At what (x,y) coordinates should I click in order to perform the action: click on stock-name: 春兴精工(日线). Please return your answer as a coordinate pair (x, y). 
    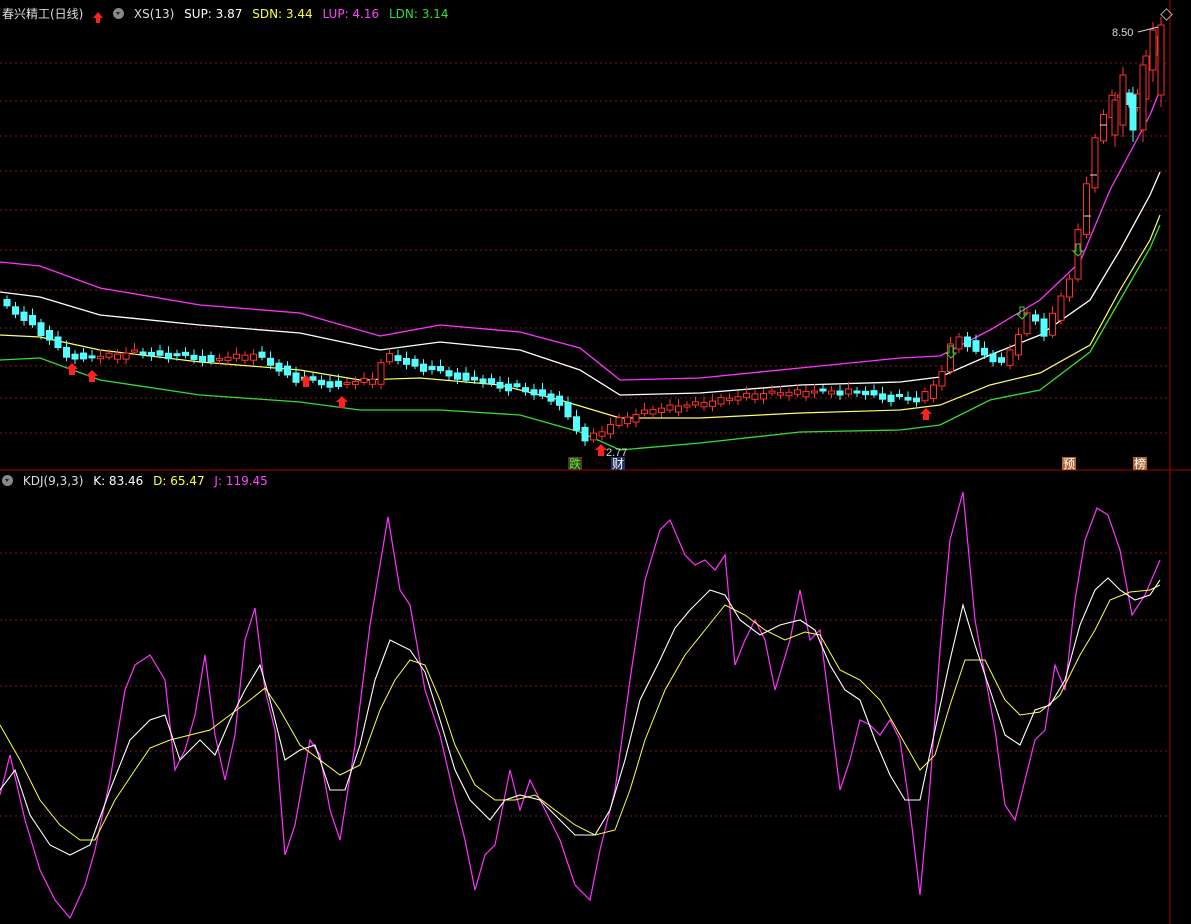
    Looking at the image, I should click on (43, 14).